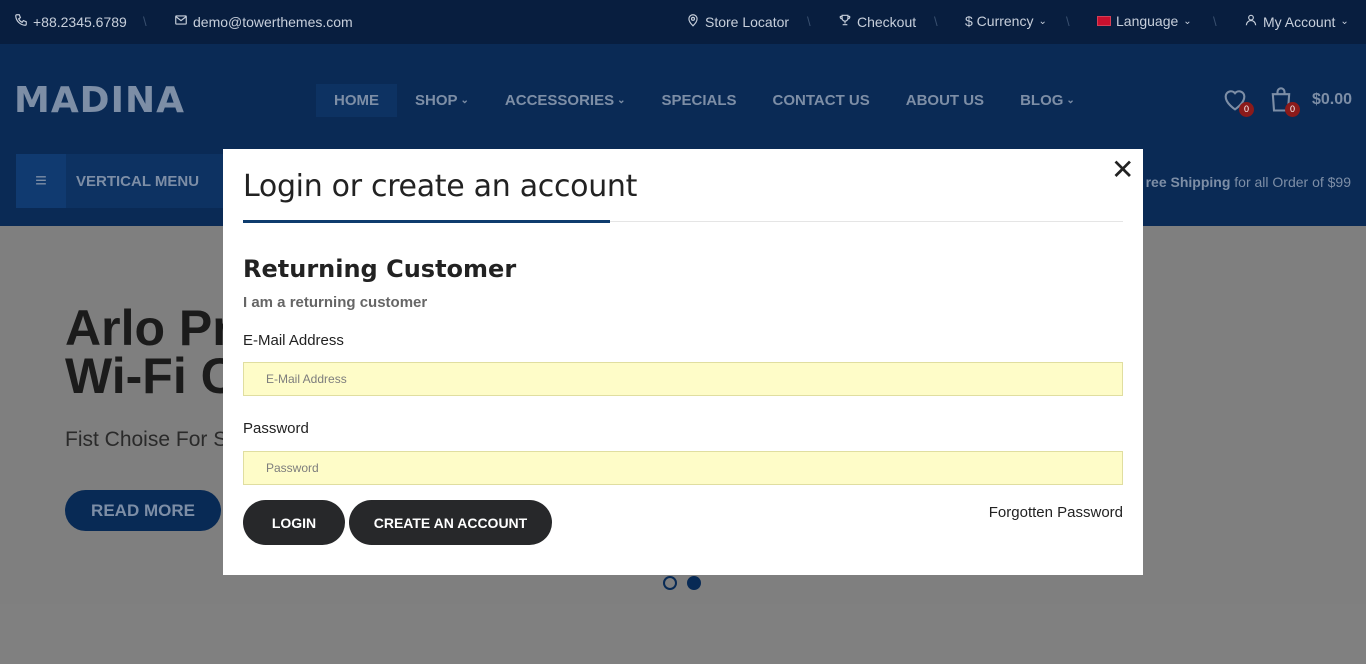 Image resolution: width=1366 pixels, height=664 pixels. Describe the element at coordinates (845, 21) in the screenshot. I see `trophy-icon` at that location.